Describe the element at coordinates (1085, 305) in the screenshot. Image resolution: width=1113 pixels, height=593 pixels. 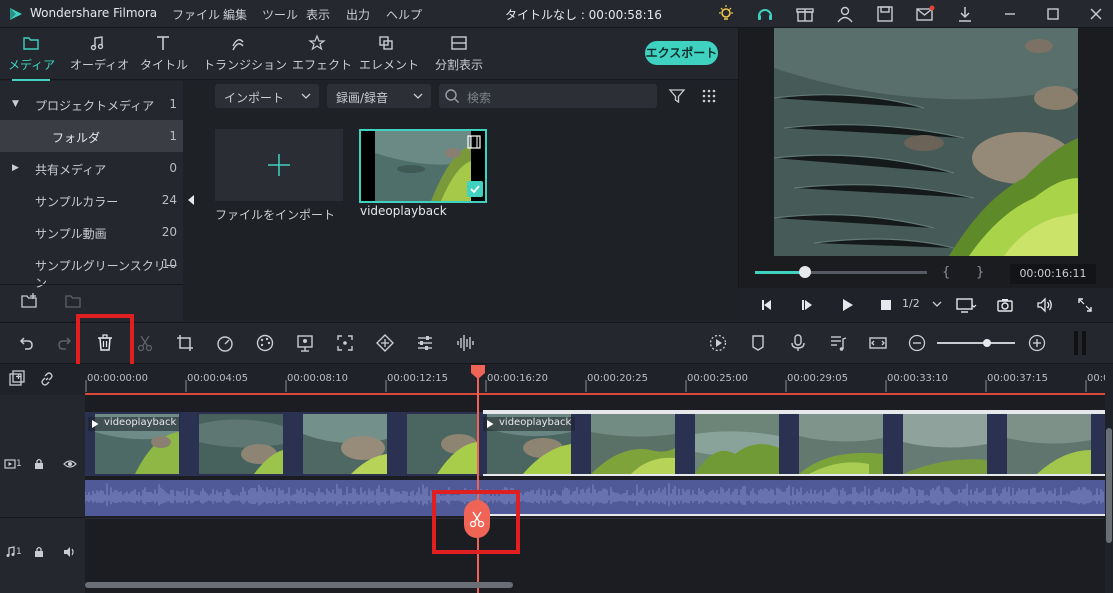
I see `fullscreen-icon` at that location.